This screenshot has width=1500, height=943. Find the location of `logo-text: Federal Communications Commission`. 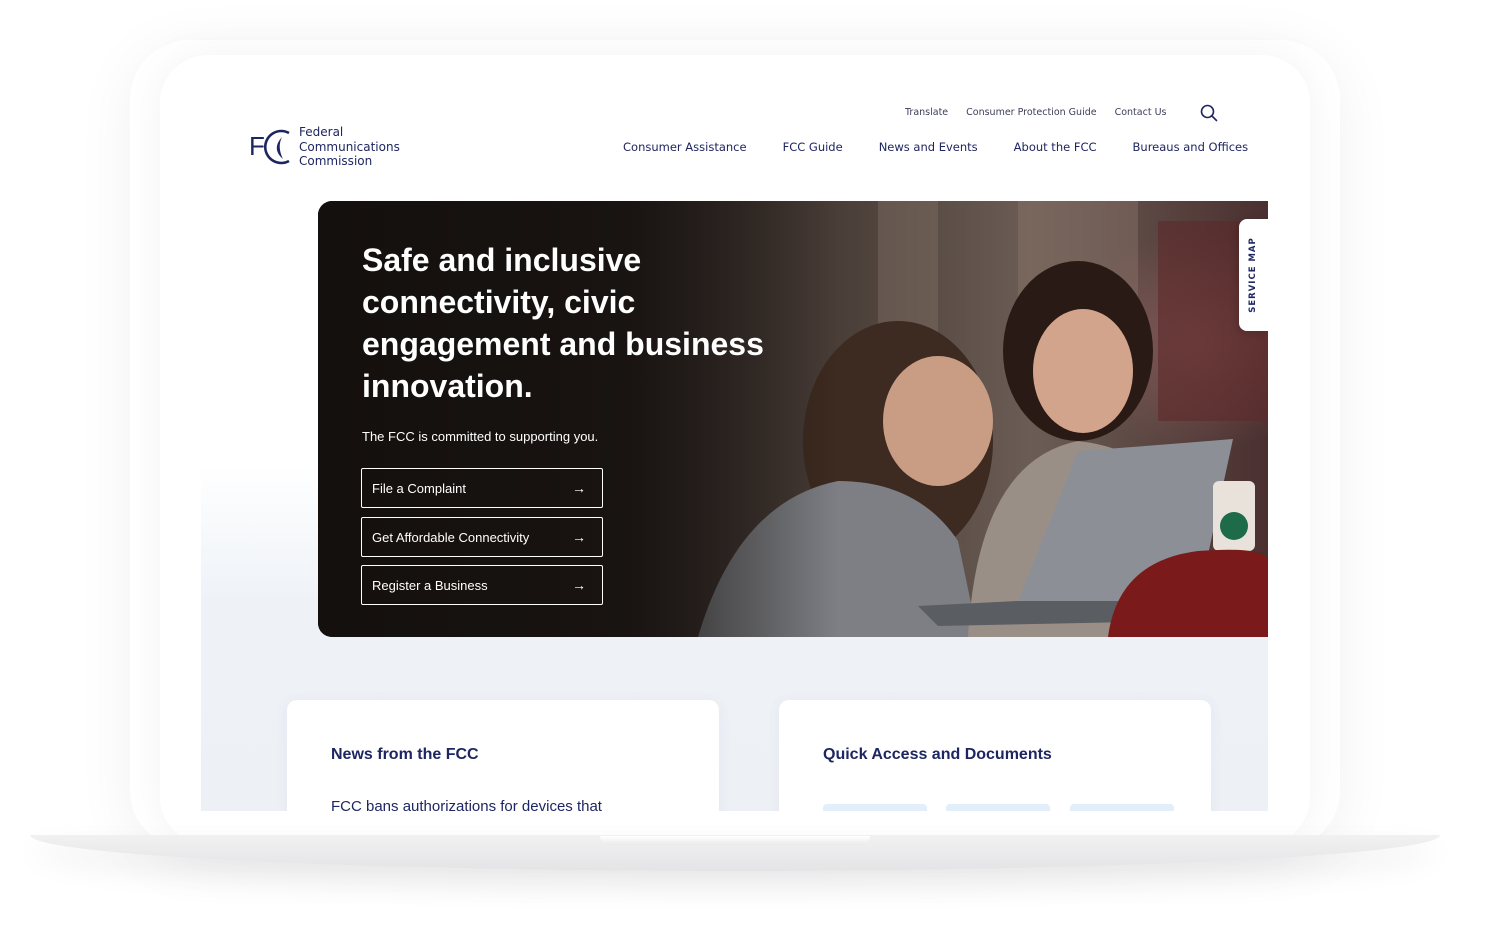

logo-text: Federal Communications Commission is located at coordinates (349, 147).